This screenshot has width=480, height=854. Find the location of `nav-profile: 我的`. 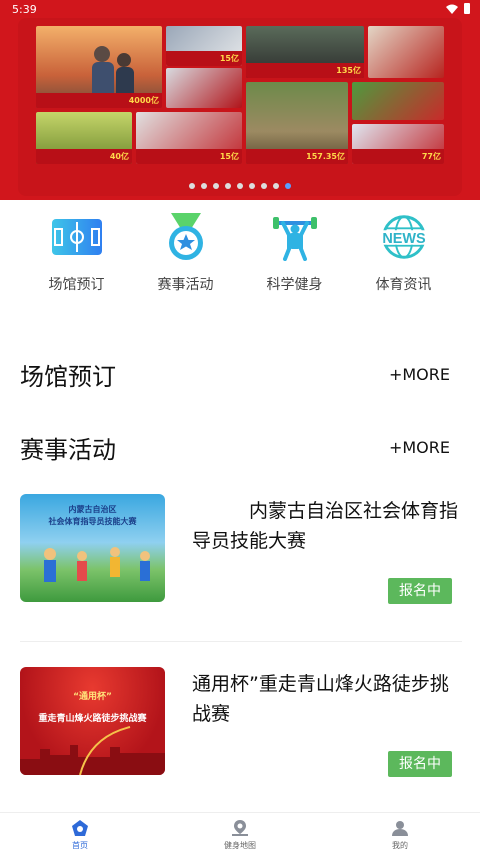

nav-profile: 我的 is located at coordinates (400, 833).